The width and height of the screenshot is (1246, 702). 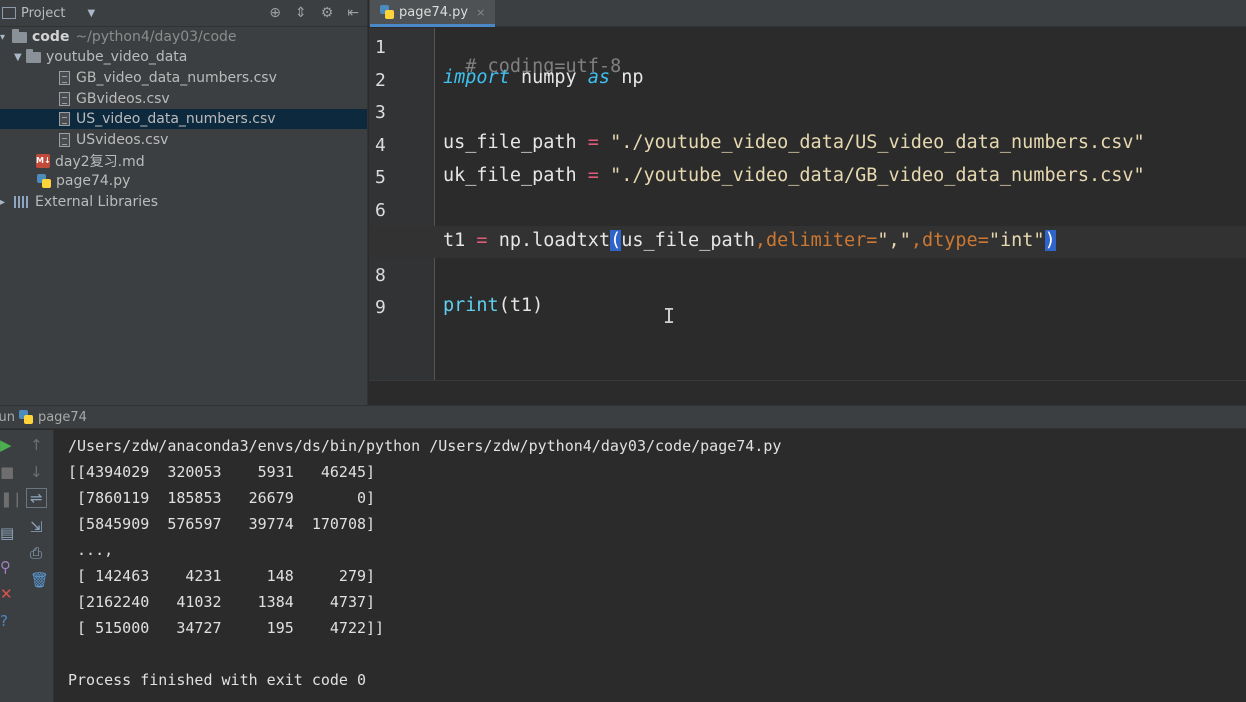 I want to click on code-line-2: import numpy as np, so click(x=543, y=80).